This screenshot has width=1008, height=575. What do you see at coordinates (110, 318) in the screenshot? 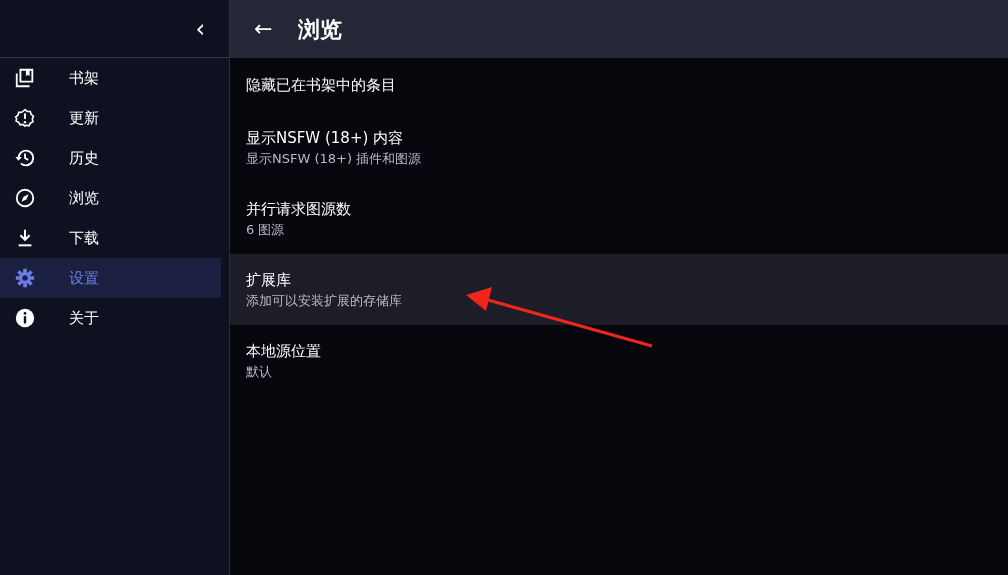
I see `sidebar-item: 关于` at bounding box center [110, 318].